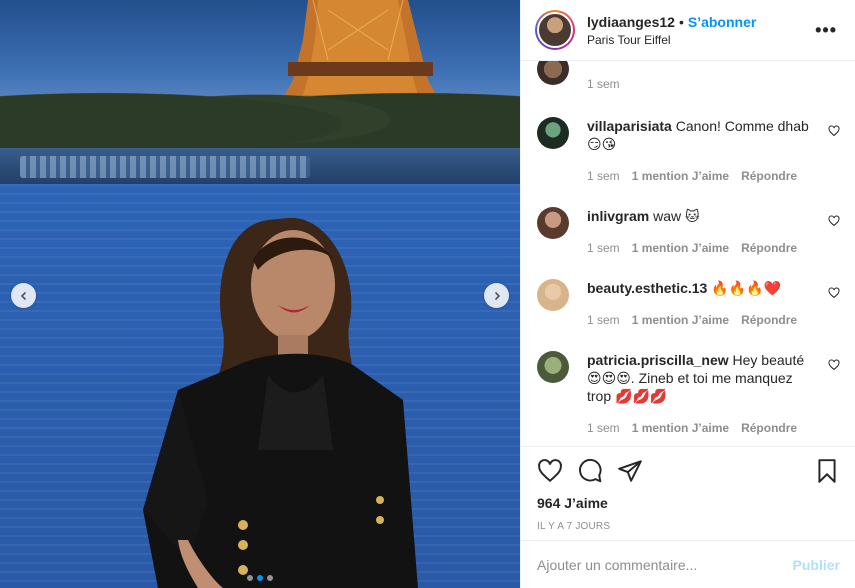 The image size is (855, 588). I want to click on share-paper-plane-icon, so click(630, 471).